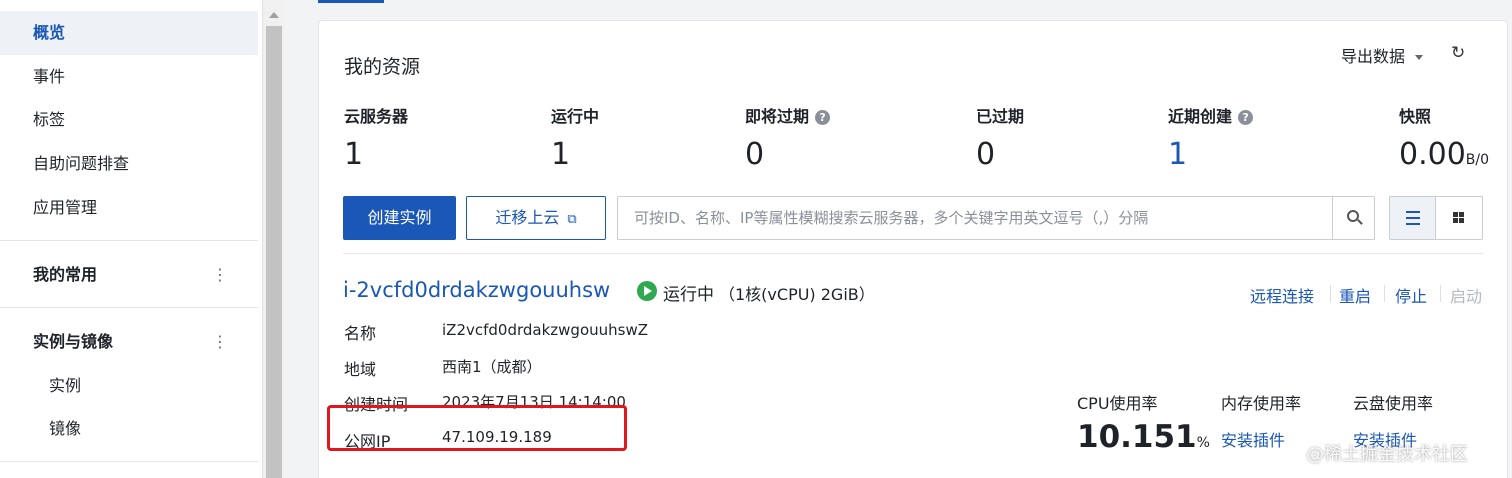 The image size is (1512, 478). What do you see at coordinates (360, 333) in the screenshot?
I see `field-label-name: 名称` at bounding box center [360, 333].